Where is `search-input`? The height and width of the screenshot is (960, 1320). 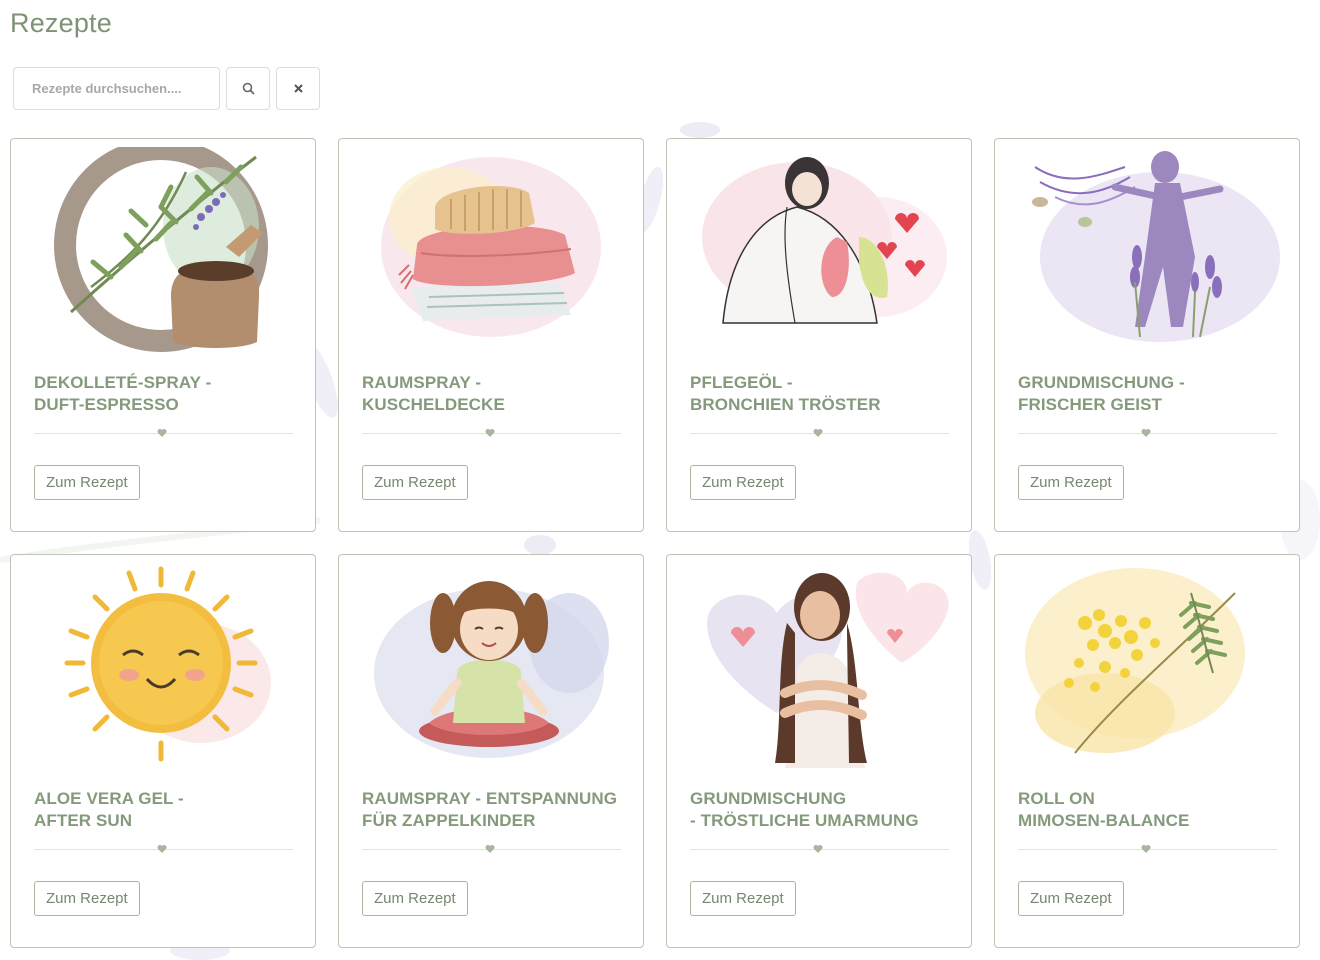 search-input is located at coordinates (116, 88).